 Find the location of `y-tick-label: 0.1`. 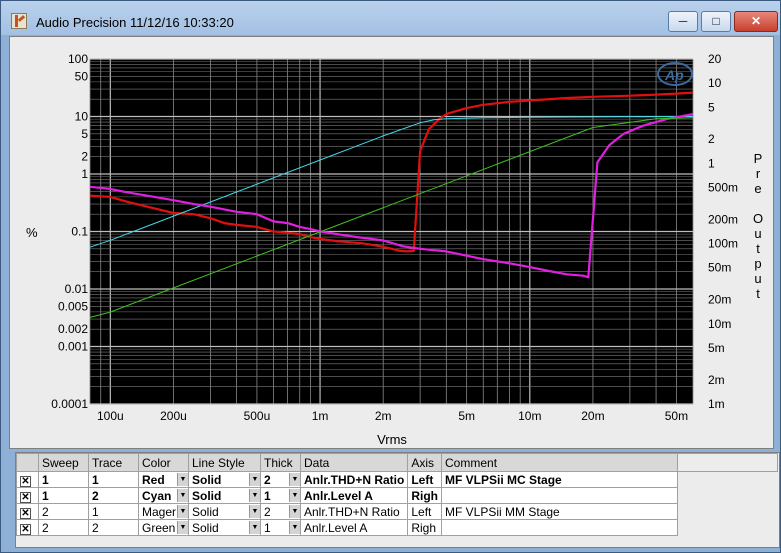

y-tick-label: 0.1 is located at coordinates (79, 232).